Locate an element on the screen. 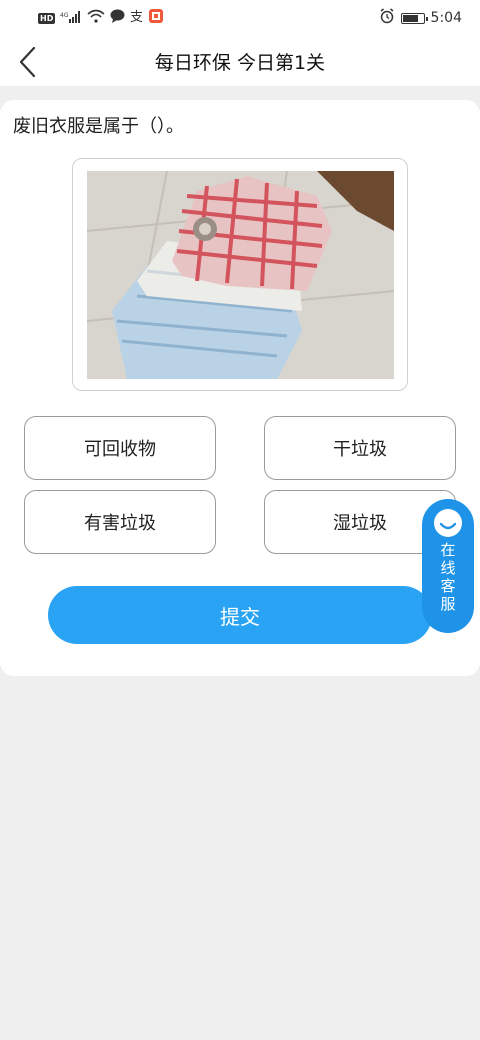 The image size is (480, 1040). customer-service-label: 在线客服 is located at coordinates (448, 577).